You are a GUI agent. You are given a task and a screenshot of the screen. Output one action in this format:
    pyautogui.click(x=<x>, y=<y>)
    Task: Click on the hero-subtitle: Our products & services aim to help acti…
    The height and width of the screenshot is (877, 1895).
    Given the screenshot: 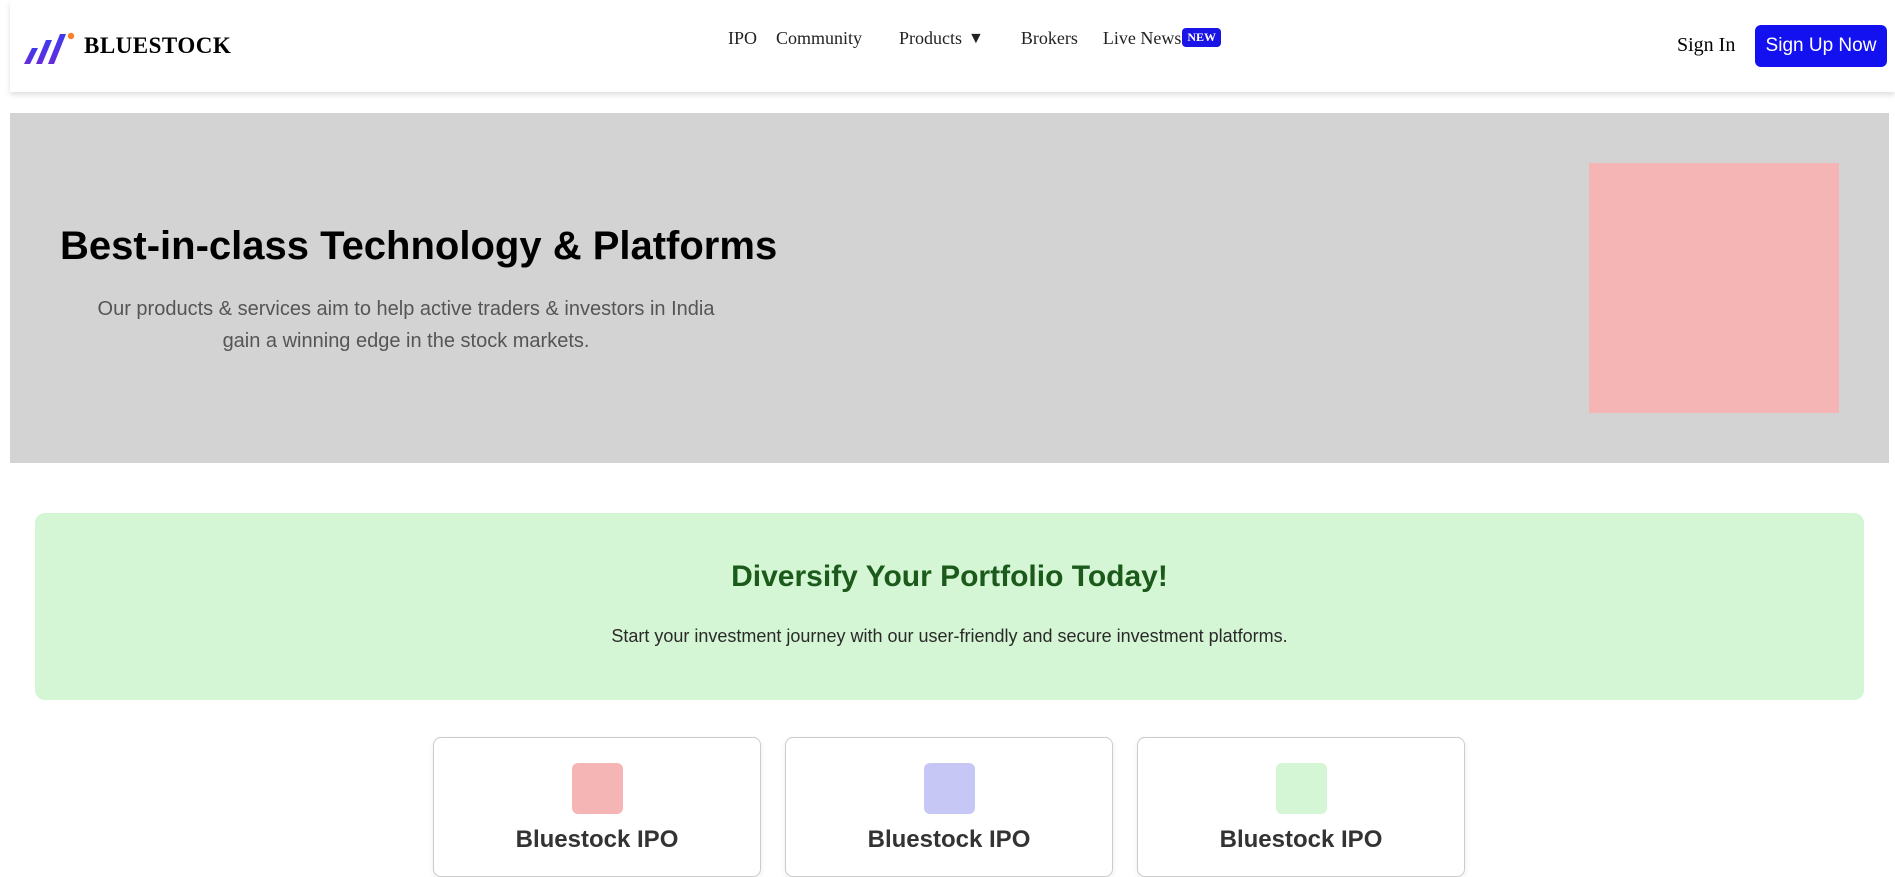 What is the action you would take?
    pyautogui.click(x=406, y=325)
    